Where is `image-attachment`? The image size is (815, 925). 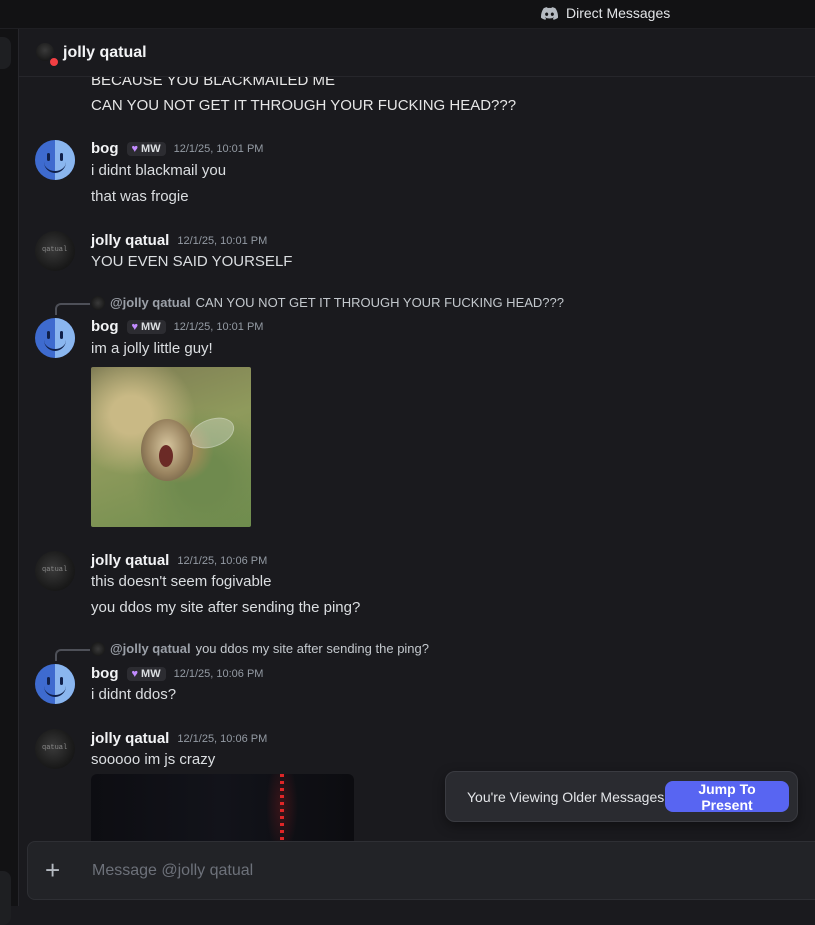
image-attachment is located at coordinates (171, 447).